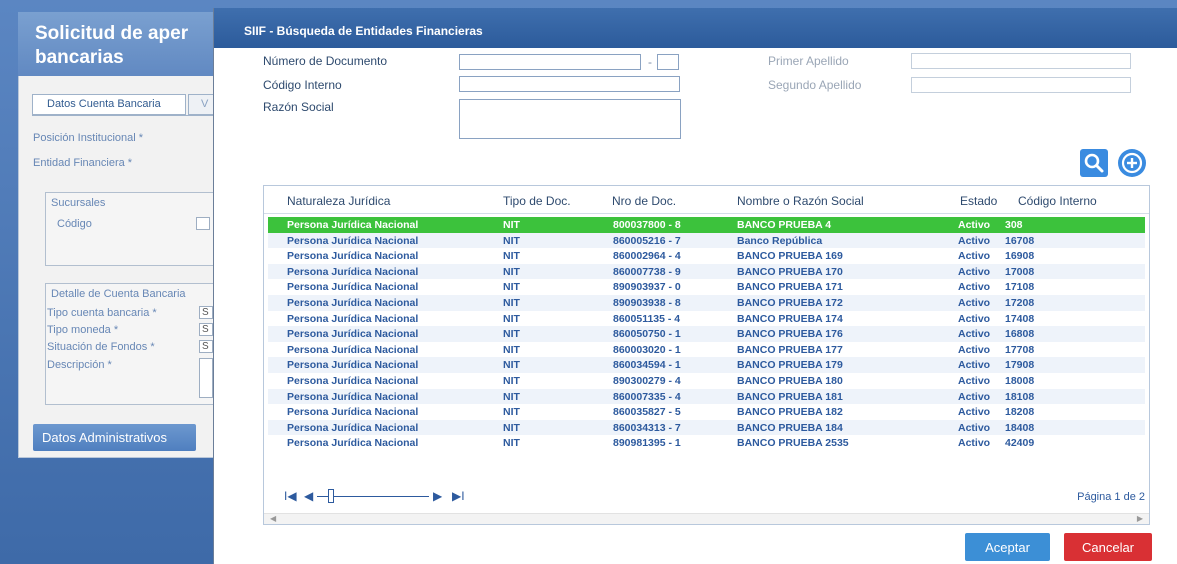  Describe the element at coordinates (570, 119) in the screenshot. I see `razon-social-textarea` at that location.